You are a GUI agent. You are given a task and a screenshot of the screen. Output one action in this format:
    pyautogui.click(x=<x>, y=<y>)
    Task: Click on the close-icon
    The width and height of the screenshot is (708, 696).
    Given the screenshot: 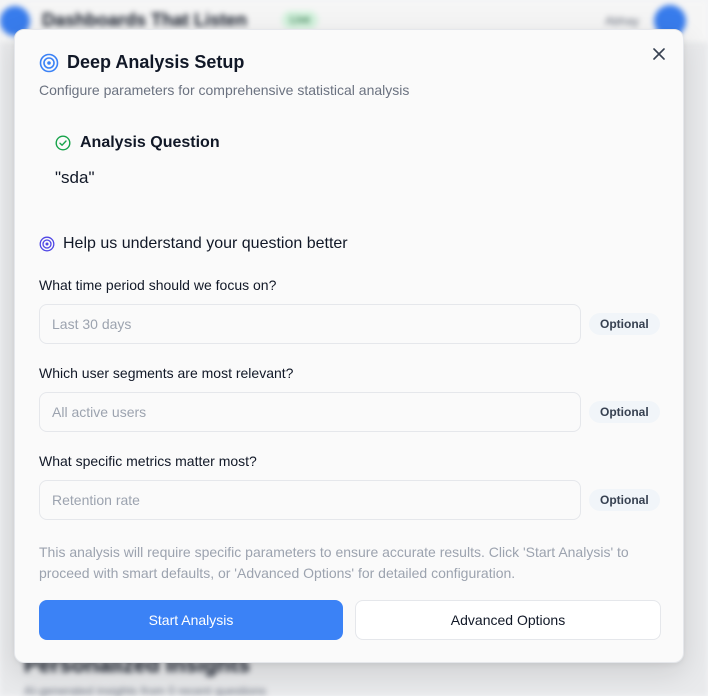 What is the action you would take?
    pyautogui.click(x=659, y=54)
    